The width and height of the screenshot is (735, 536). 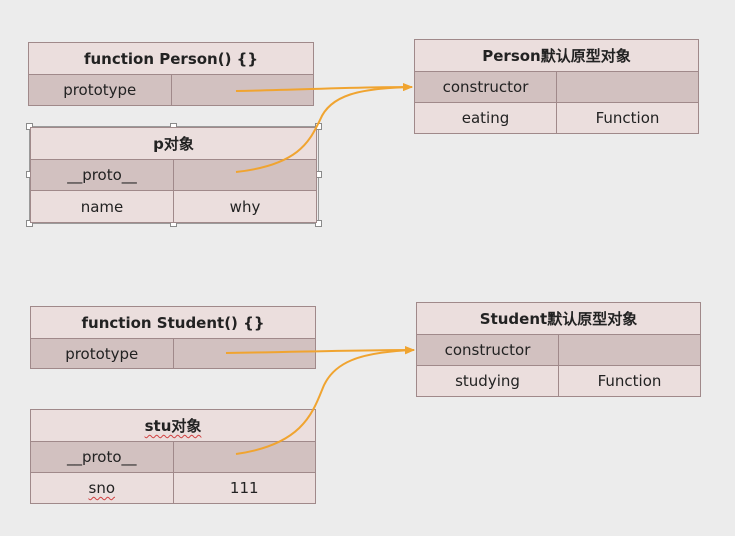 What do you see at coordinates (325, 400) in the screenshot?
I see `arrow-stu-proto` at bounding box center [325, 400].